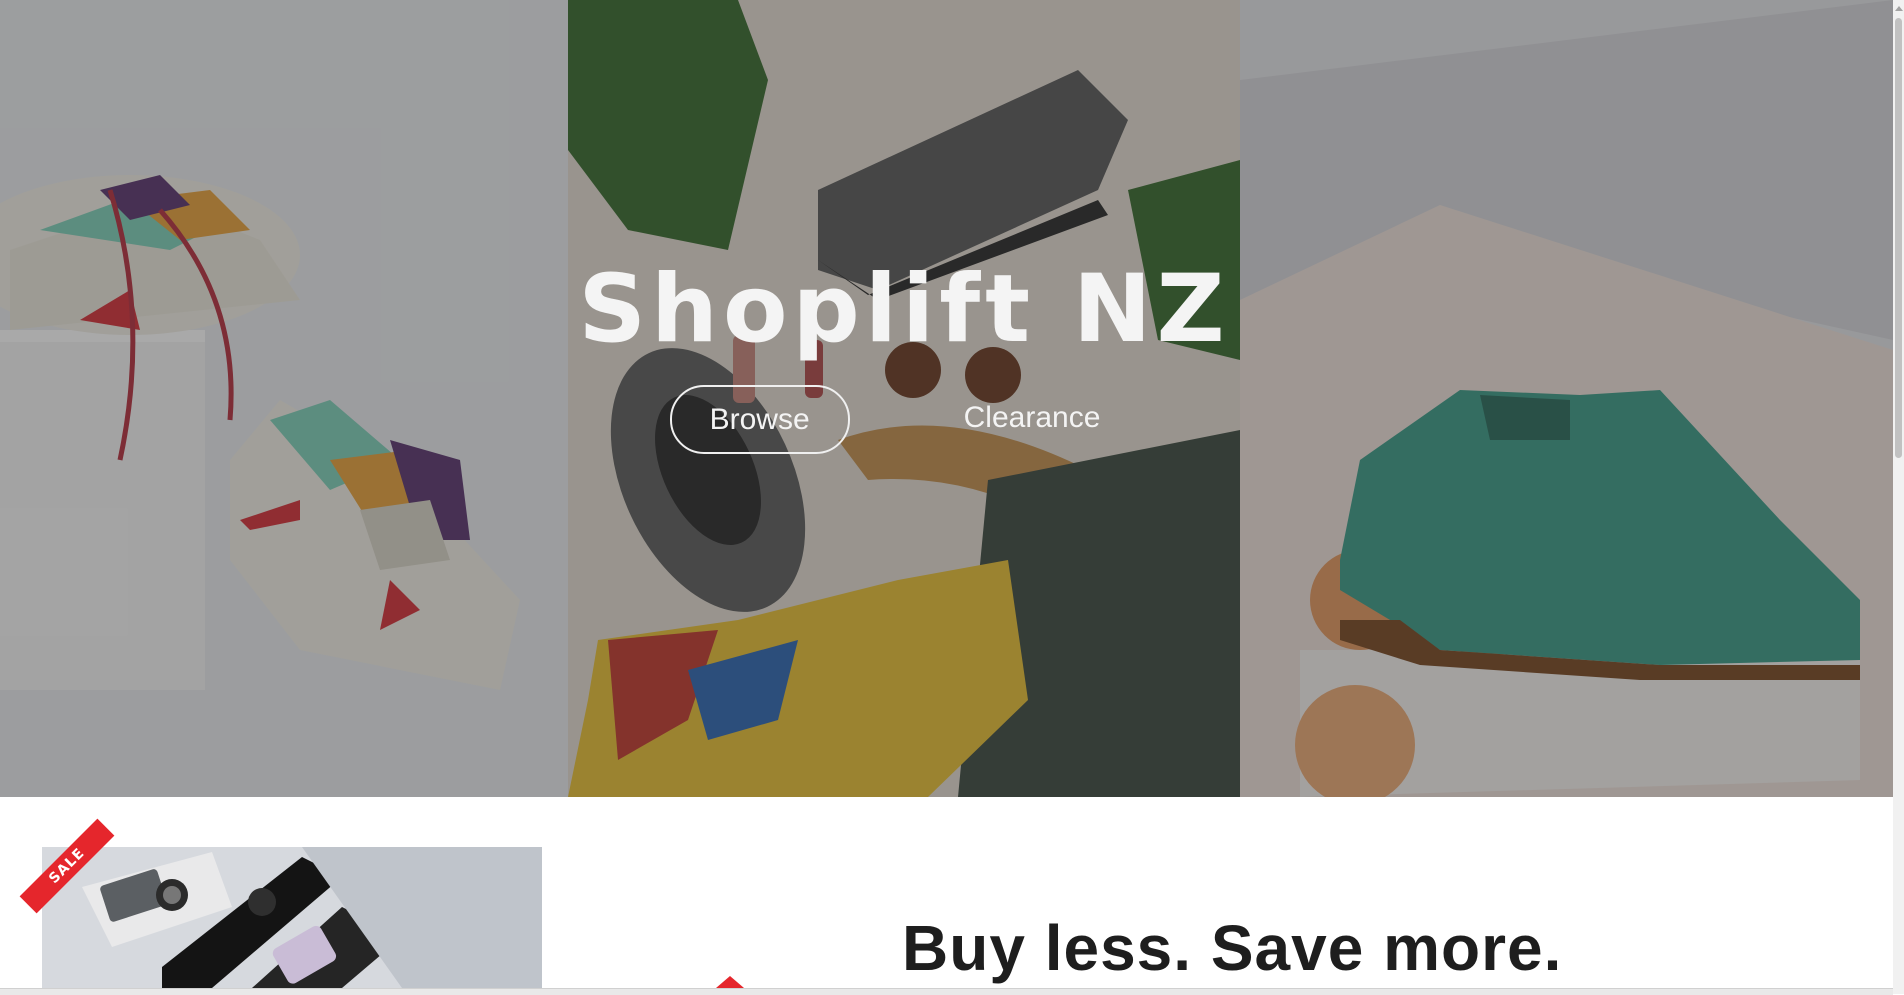  I want to click on clearance-button: Clearance, so click(1032, 417).